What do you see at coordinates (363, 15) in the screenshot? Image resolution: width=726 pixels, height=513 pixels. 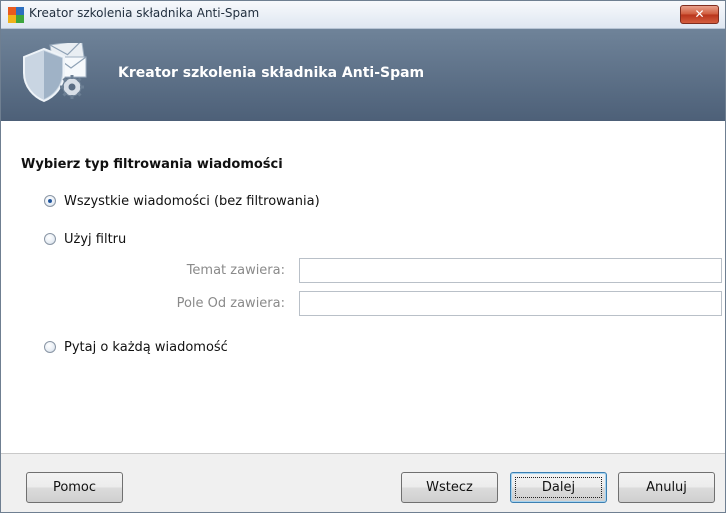 I see `title-bar: Kreator szkolenia składnika Anti-Spam ✕` at bounding box center [363, 15].